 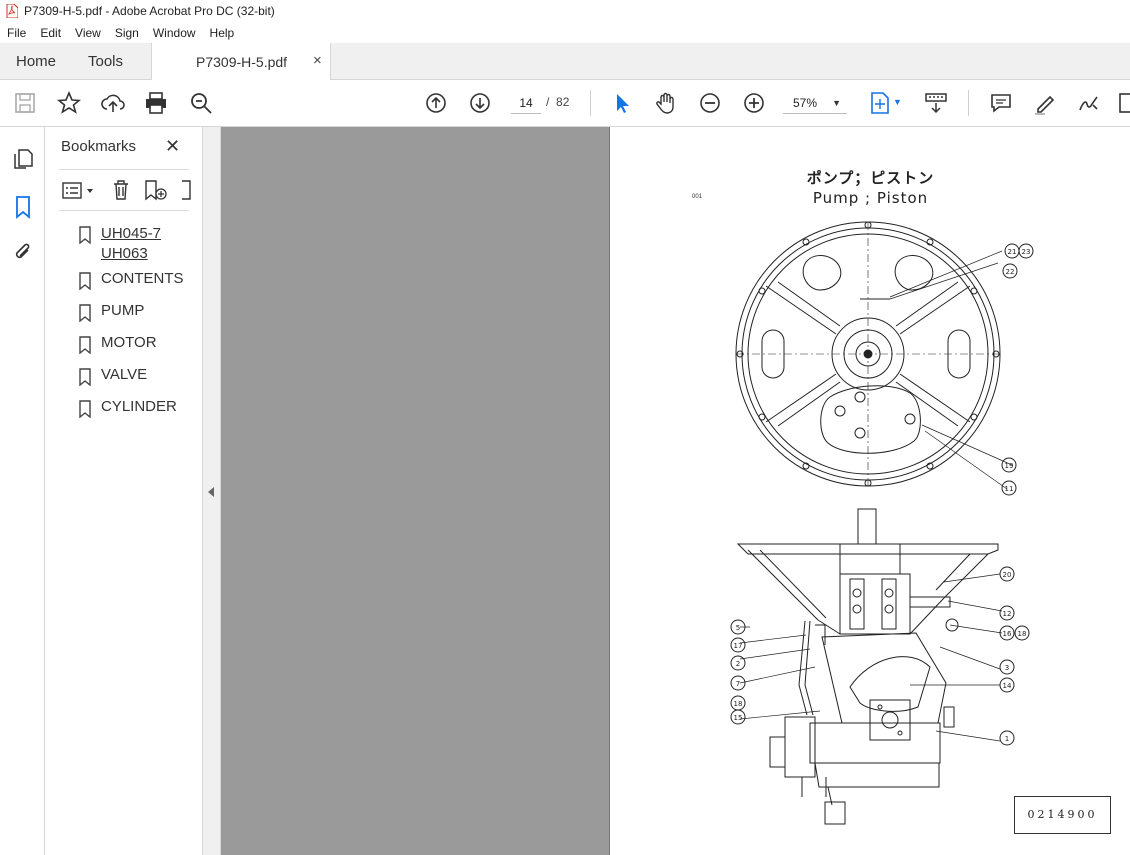 I want to click on page-count: / 82, so click(x=558, y=102).